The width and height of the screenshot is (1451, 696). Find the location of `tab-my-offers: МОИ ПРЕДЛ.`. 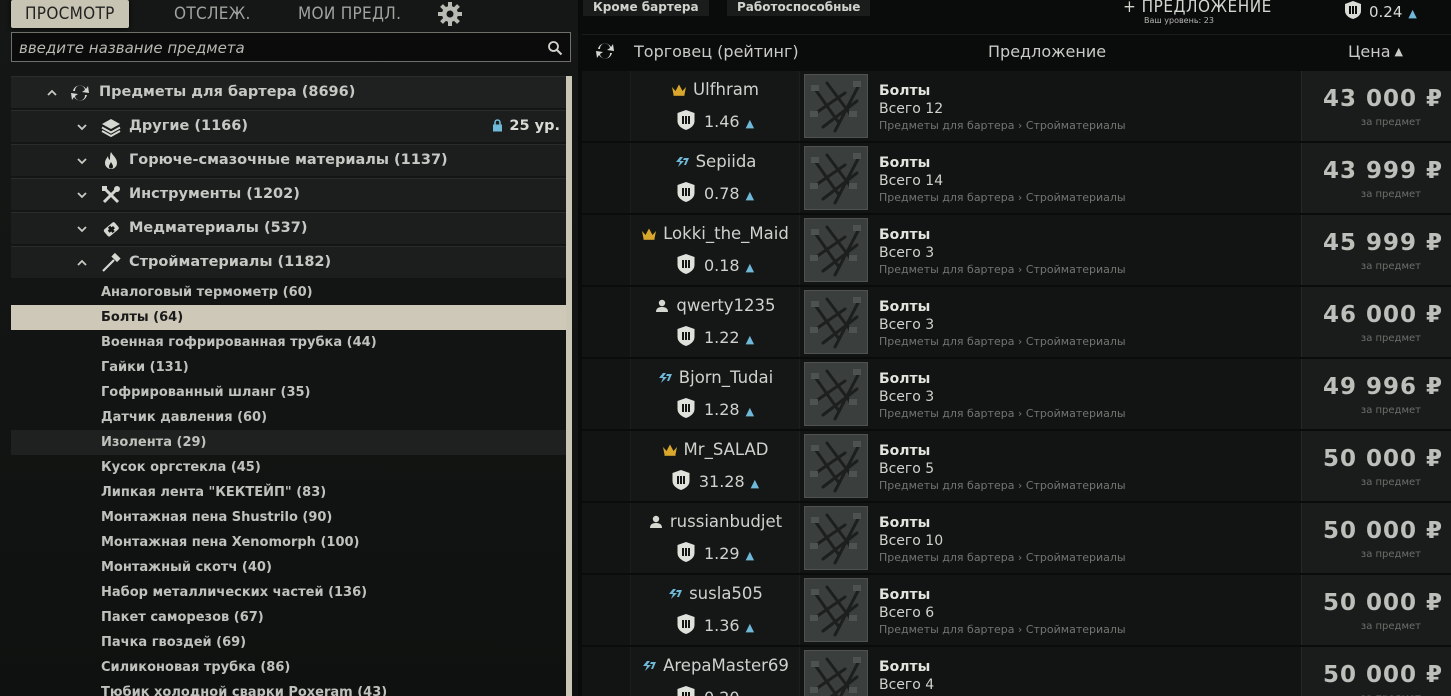

tab-my-offers: МОИ ПРЕДЛ. is located at coordinates (349, 14).